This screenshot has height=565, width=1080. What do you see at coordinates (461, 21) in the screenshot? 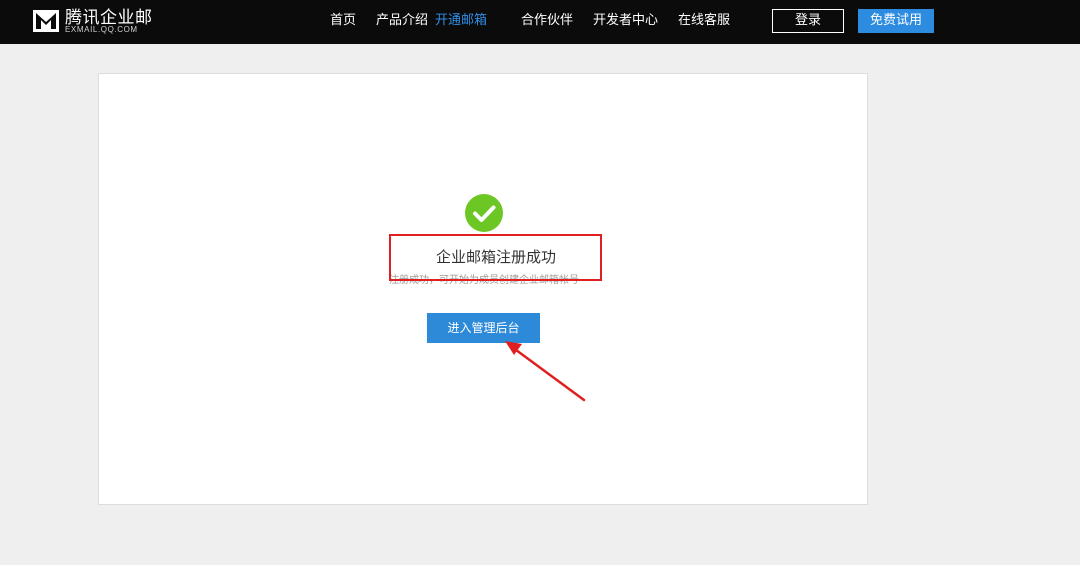
I see `nav-item-open-mailbox: 开通邮箱` at bounding box center [461, 21].